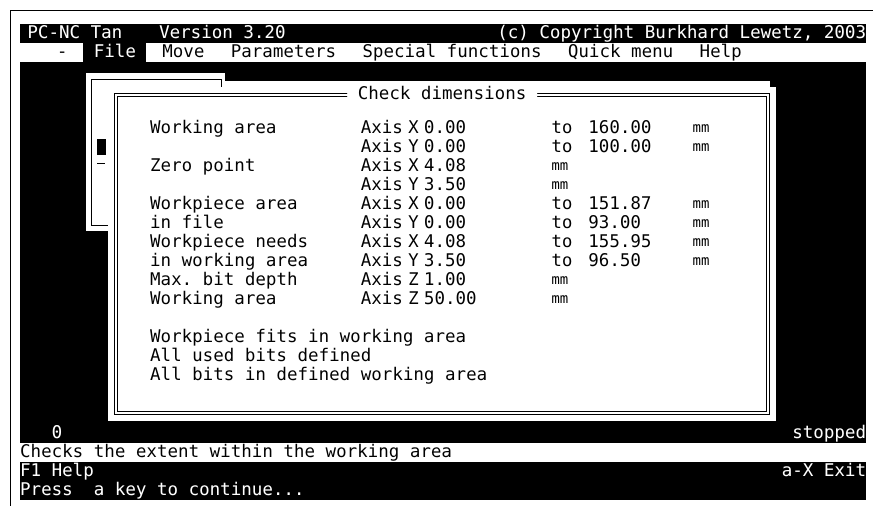 This screenshot has height=506, width=873. I want to click on row-label: Zero point, so click(203, 166).